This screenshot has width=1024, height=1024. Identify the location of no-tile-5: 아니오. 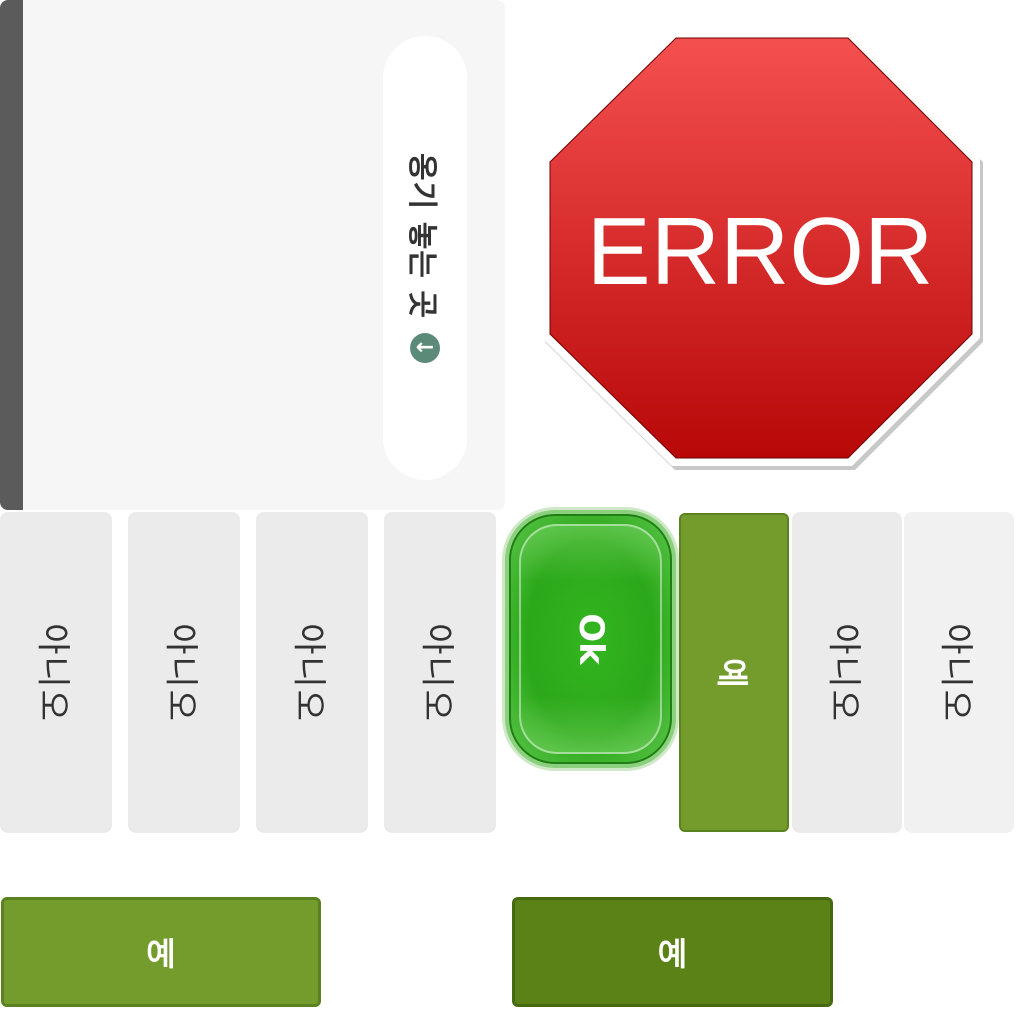
(847, 672).